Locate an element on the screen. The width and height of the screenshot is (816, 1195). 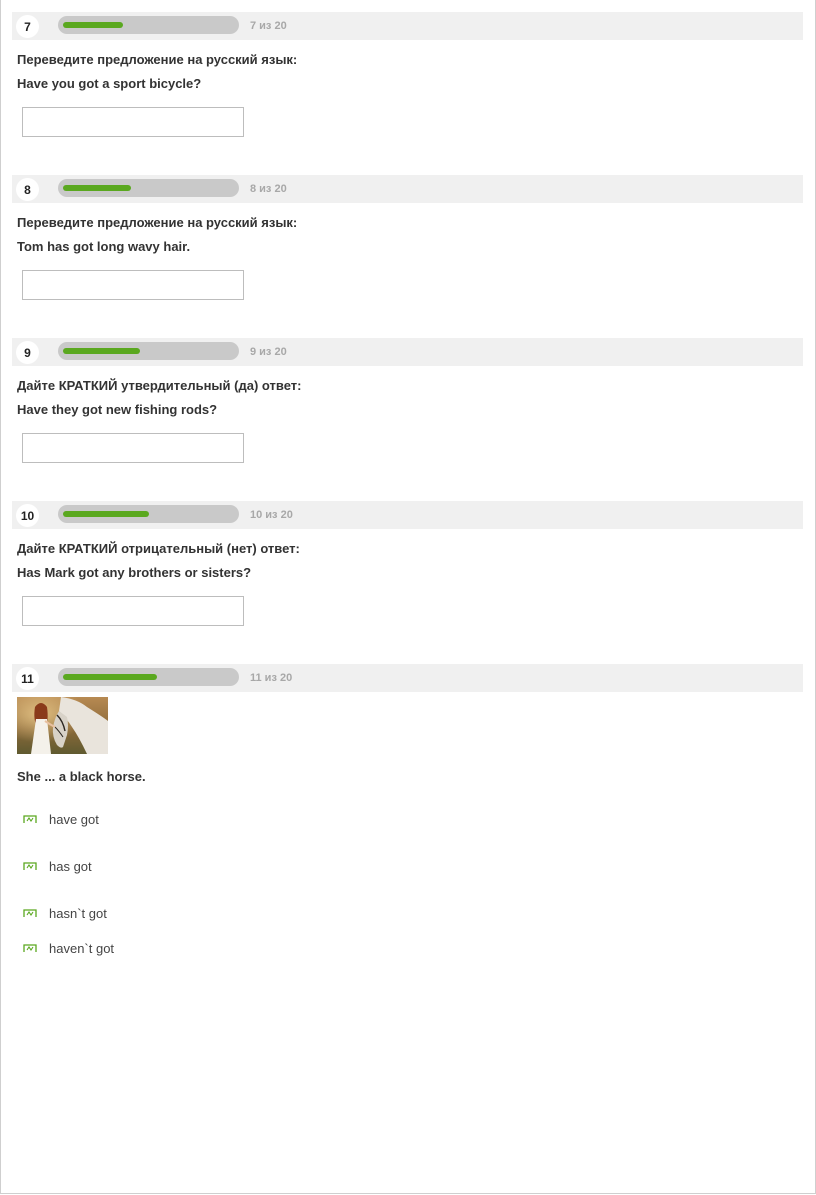
question-number: 11 is located at coordinates (27, 678).